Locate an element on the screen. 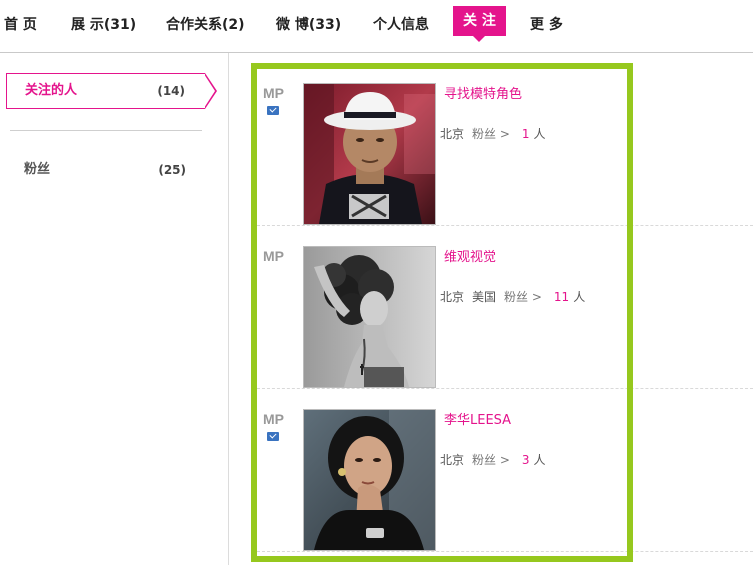 The width and height of the screenshot is (753, 565). nav-partners: 合作关系(2) is located at coordinates (205, 25).